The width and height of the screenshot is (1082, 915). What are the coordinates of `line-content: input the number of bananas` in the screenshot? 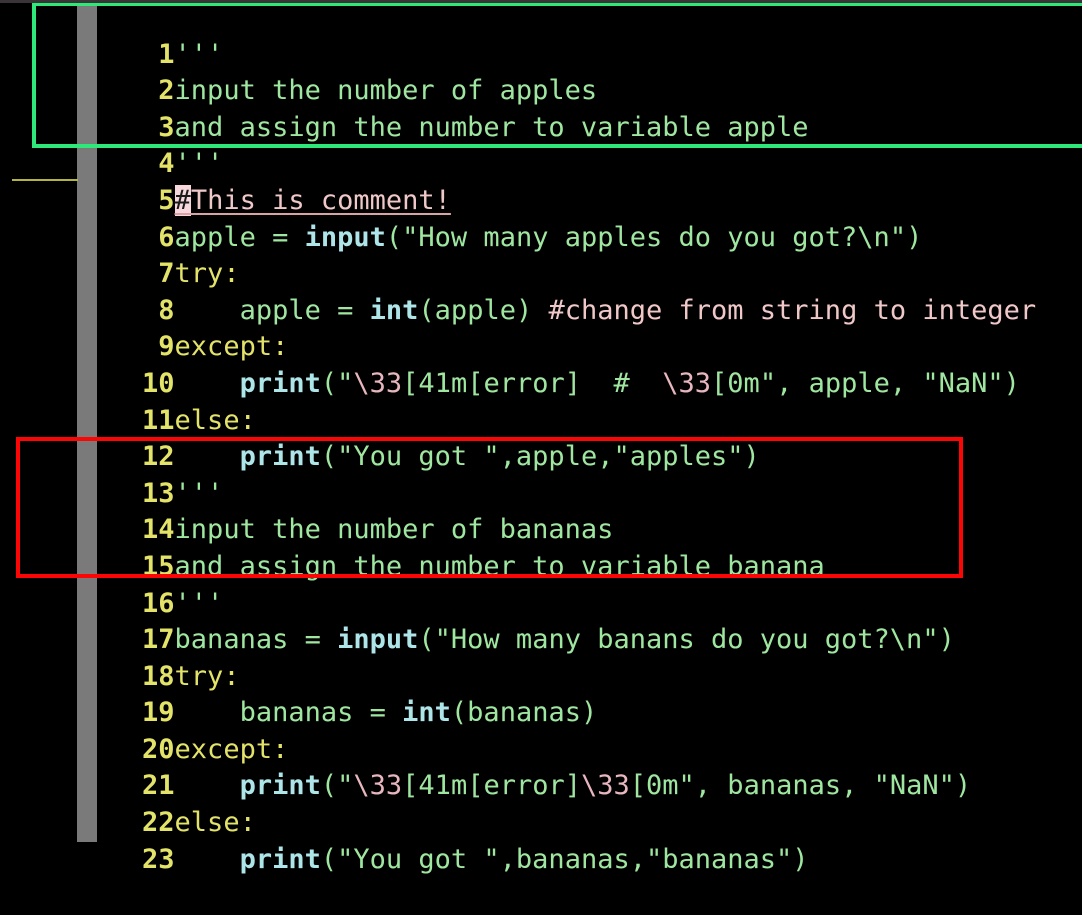 It's located at (394, 530).